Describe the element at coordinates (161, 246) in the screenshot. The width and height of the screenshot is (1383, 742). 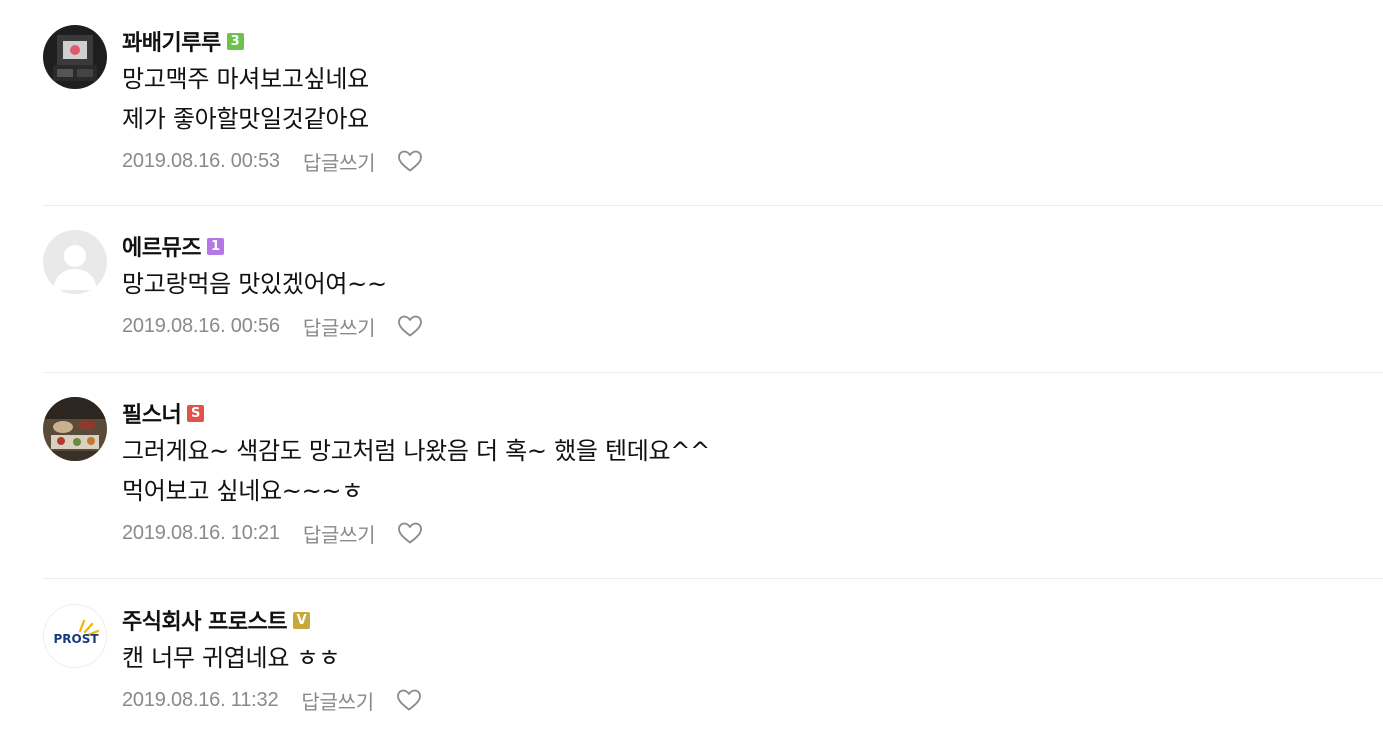
I see `author-nickname: 에르뮤즈` at that location.